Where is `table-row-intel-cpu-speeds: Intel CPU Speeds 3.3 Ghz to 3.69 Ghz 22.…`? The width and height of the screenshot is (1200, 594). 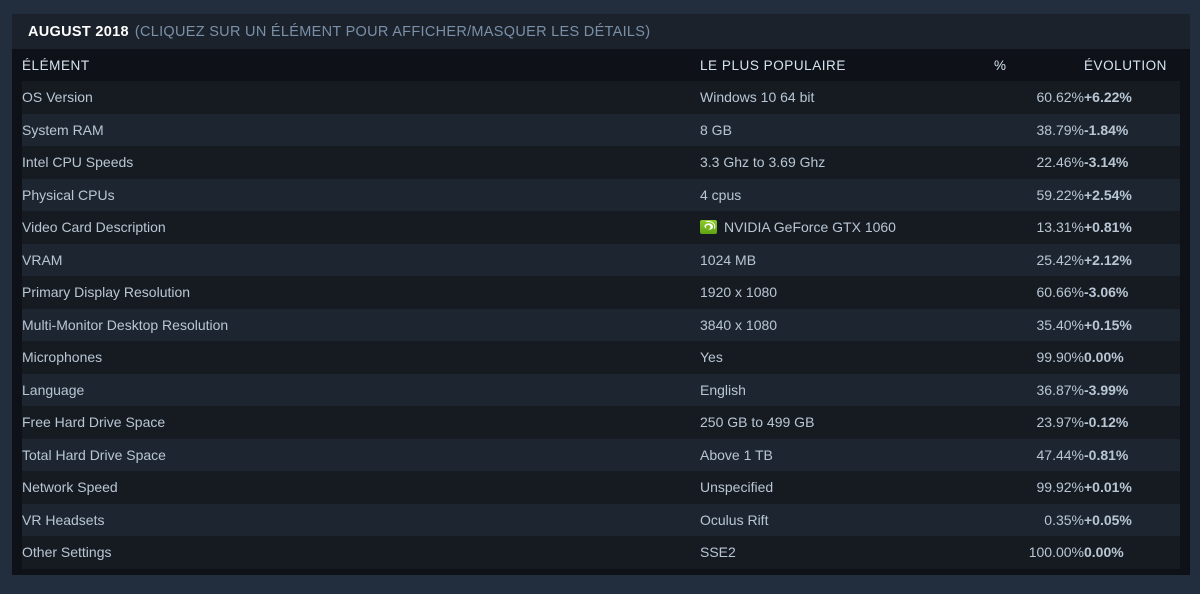
table-row-intel-cpu-speeds: Intel CPU Speeds 3.3 Ghz to 3.69 Ghz 22.… is located at coordinates (601, 162).